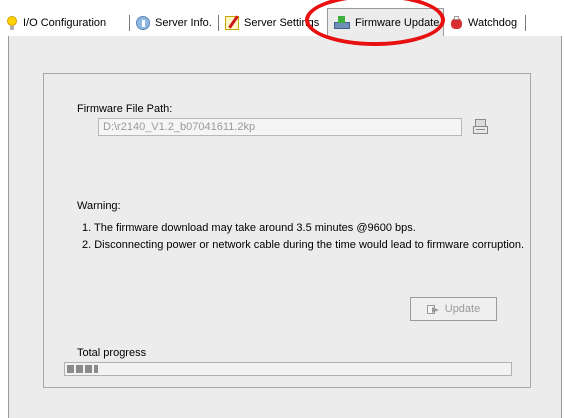 The width and height of the screenshot is (565, 418). I want to click on tab-firmware-update: Firmware Update, so click(385, 22).